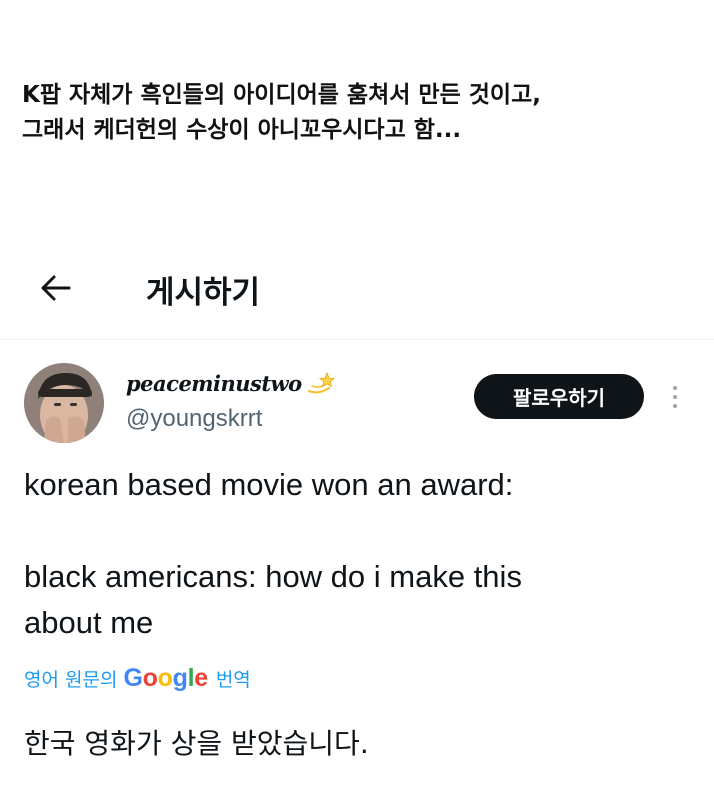 This screenshot has height=801, width=714. I want to click on translate-prefix: 영어 원문의, so click(71, 680).